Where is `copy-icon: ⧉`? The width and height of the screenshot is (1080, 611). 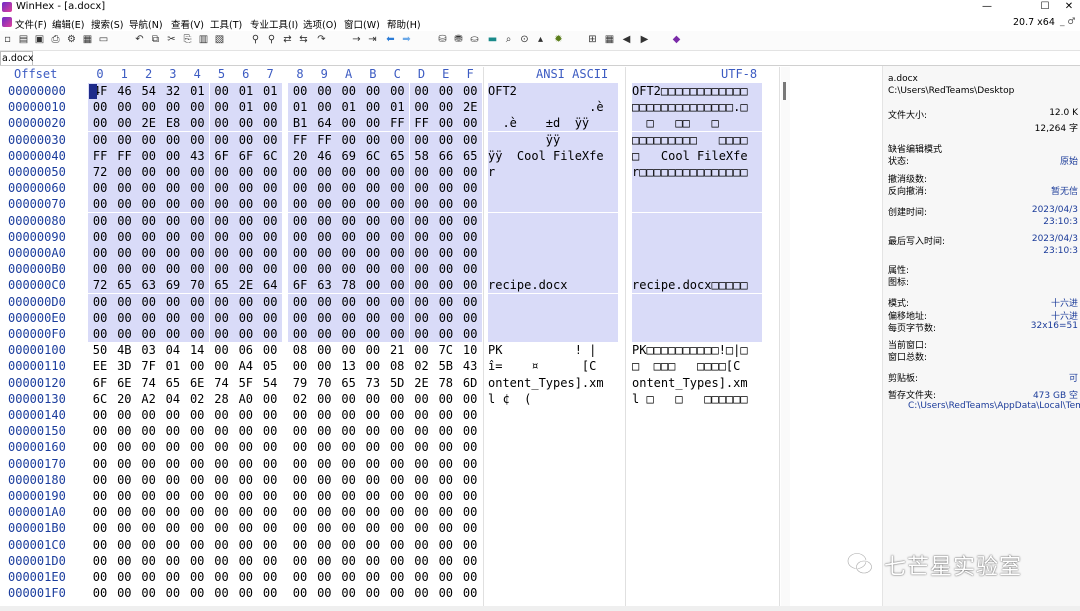 copy-icon: ⧉ is located at coordinates (155, 40).